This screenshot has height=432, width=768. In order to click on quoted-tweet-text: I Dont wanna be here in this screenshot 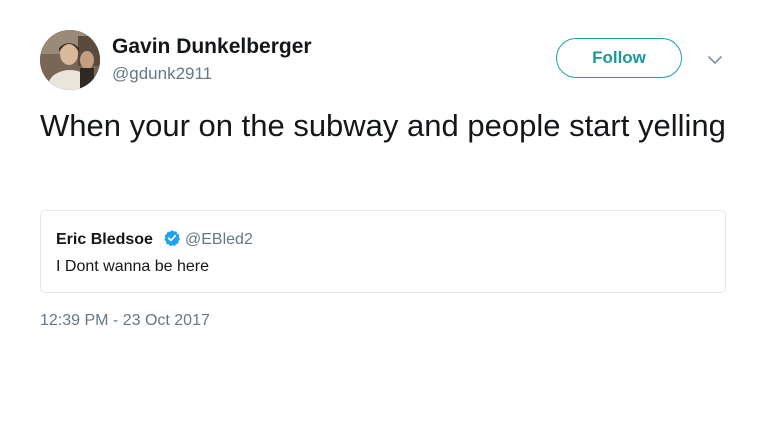, I will do `click(132, 266)`.